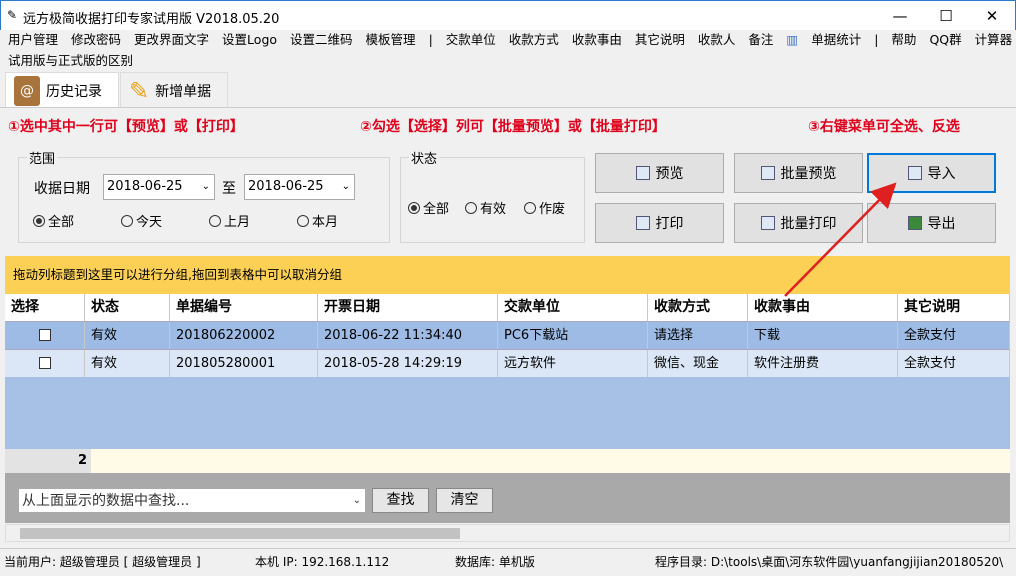  What do you see at coordinates (159, 187) in the screenshot?
I see `date-from-picker: 2018-06-25 ⌄` at bounding box center [159, 187].